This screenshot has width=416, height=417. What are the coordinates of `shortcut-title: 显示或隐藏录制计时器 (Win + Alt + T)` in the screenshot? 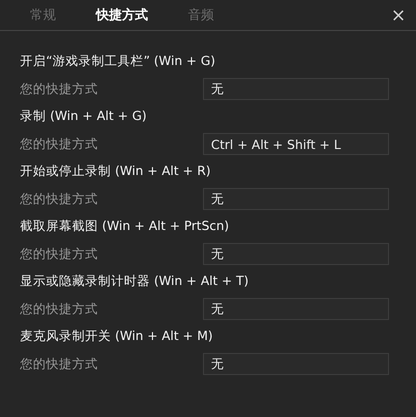 It's located at (135, 281).